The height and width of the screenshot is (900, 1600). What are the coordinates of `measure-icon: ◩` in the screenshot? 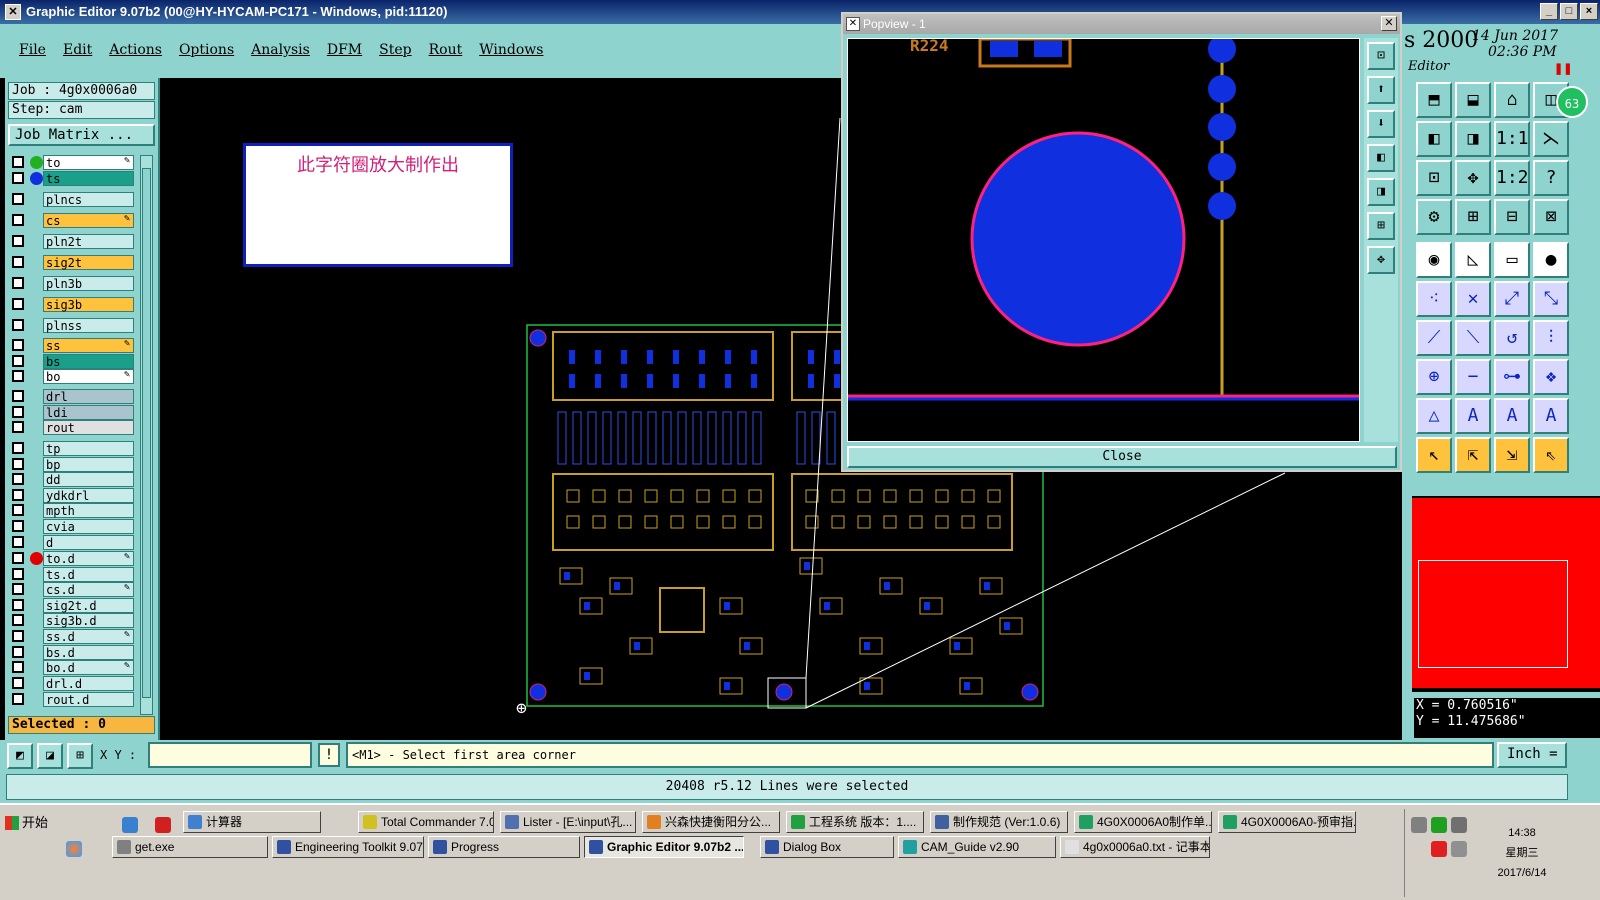 It's located at (20, 756).